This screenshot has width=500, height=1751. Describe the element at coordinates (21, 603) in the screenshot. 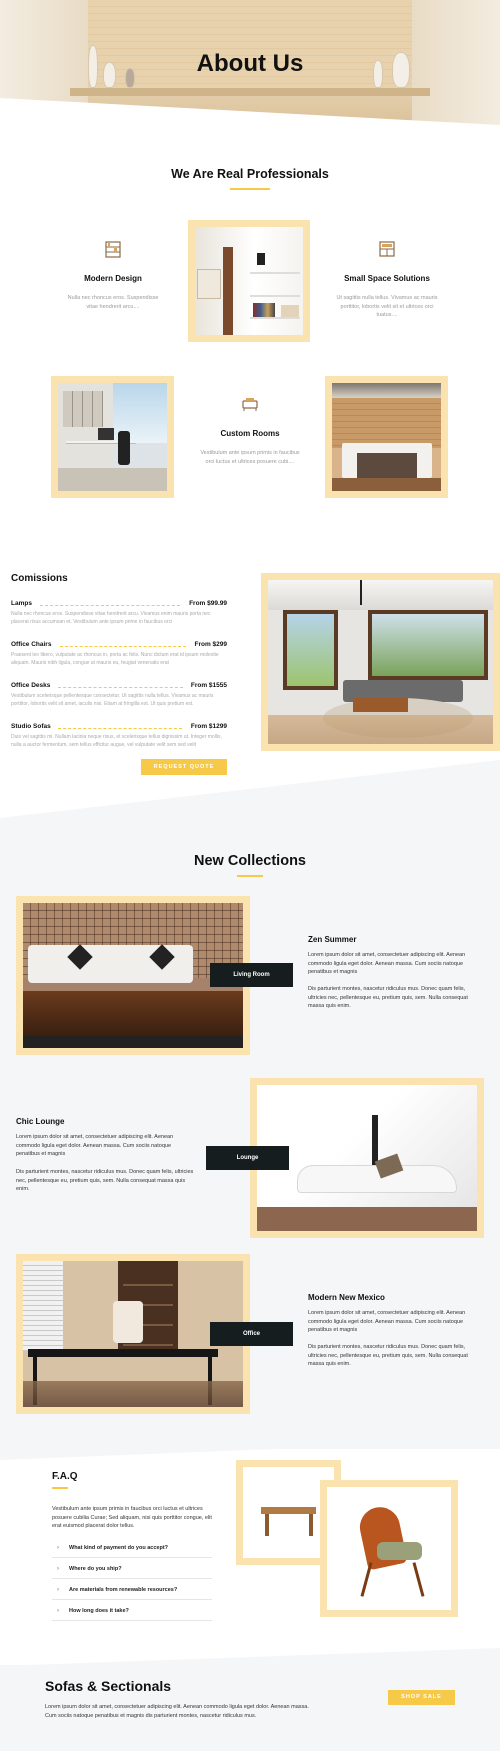

I see `commission-name: Lamps` at that location.